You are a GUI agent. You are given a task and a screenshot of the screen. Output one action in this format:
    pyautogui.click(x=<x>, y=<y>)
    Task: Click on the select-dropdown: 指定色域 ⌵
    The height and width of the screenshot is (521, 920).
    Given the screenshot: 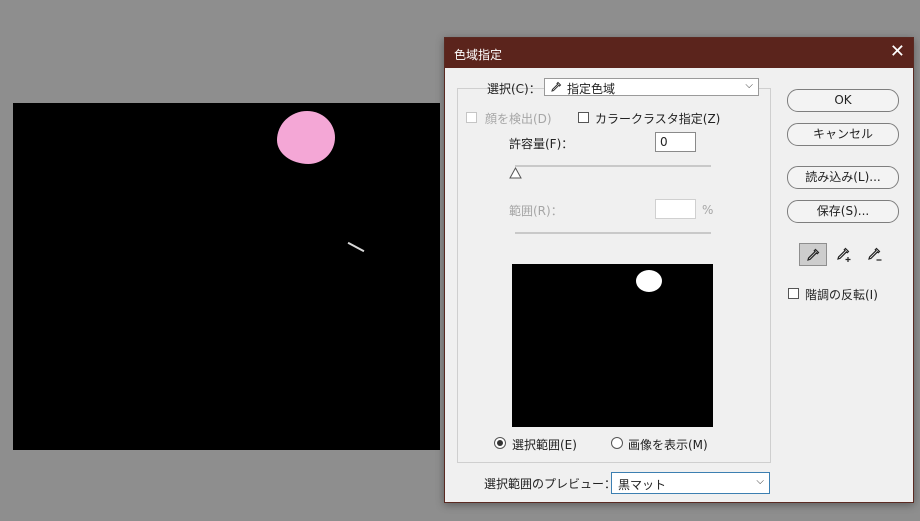 What is the action you would take?
    pyautogui.click(x=651, y=87)
    